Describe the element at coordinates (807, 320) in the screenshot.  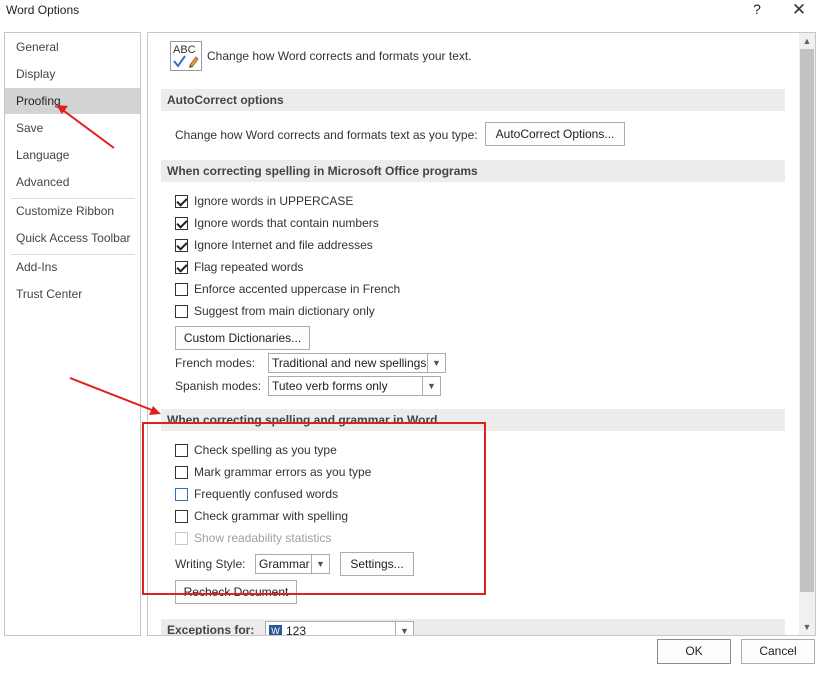
I see `scroll-thumb` at that location.